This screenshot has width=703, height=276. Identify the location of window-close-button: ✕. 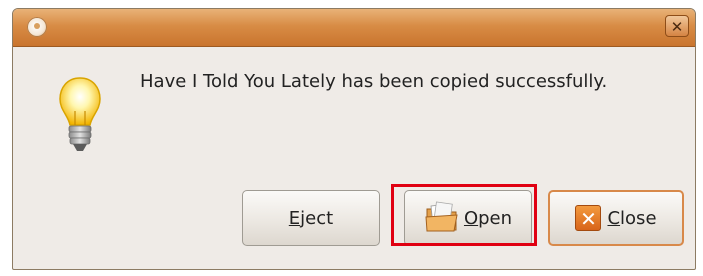
(677, 26).